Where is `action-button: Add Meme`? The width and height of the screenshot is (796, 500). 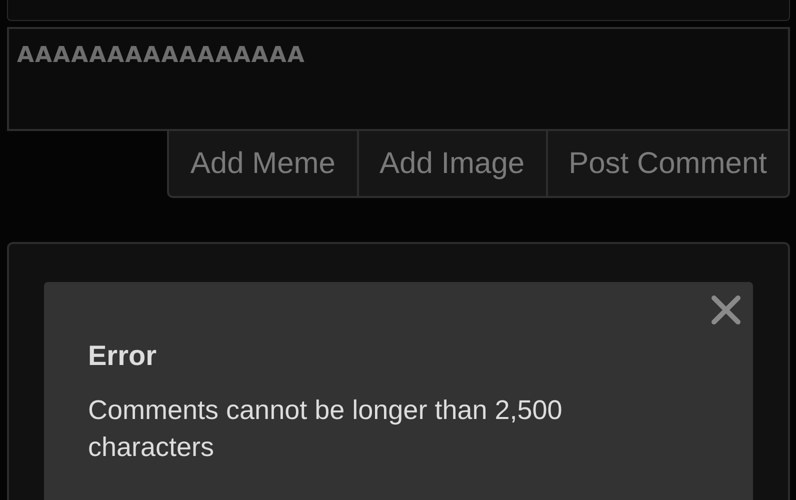 action-button: Add Meme is located at coordinates (262, 164).